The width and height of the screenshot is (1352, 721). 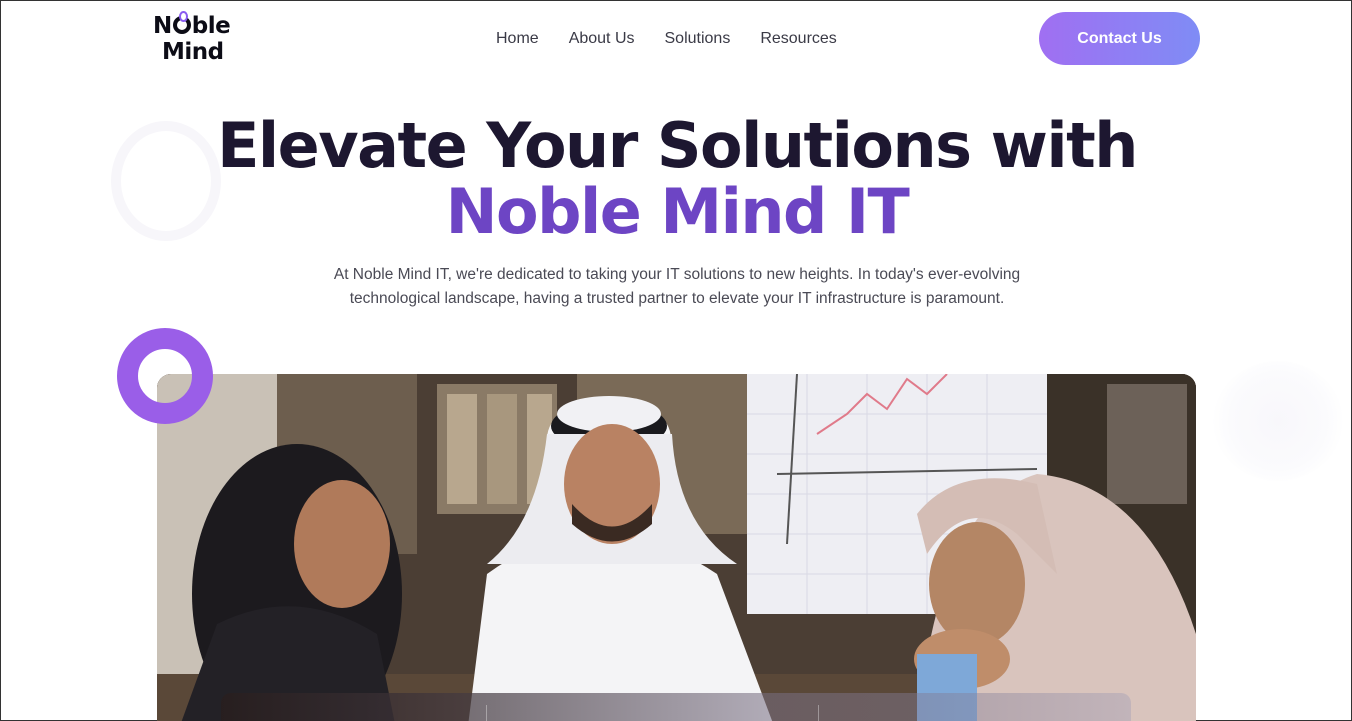 I want to click on noble-mind-logo: Nble Mind, so click(x=198, y=38).